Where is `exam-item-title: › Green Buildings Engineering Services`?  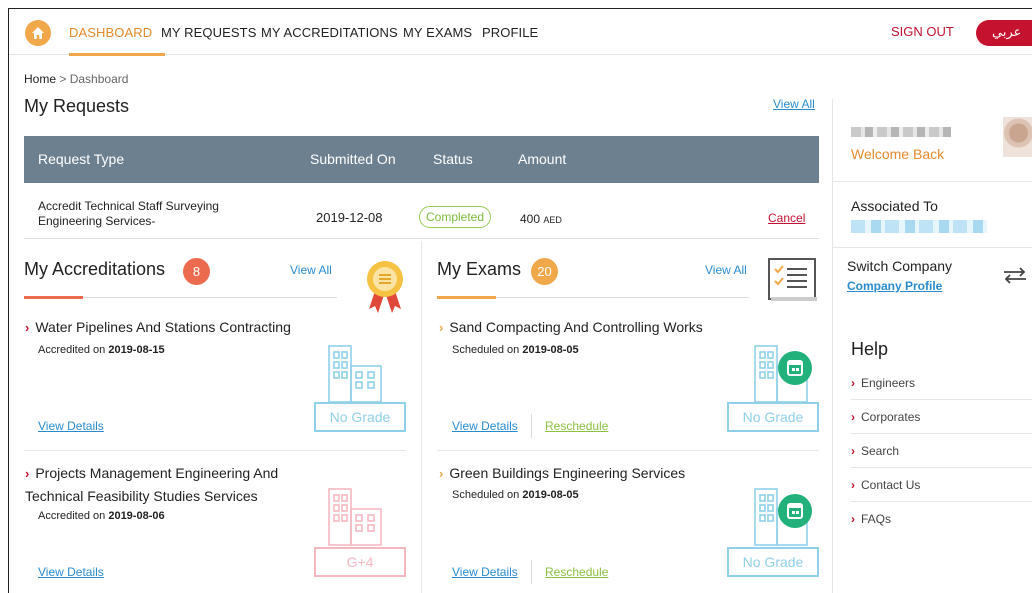
exam-item-title: › Green Buildings Engineering Services is located at coordinates (604, 473).